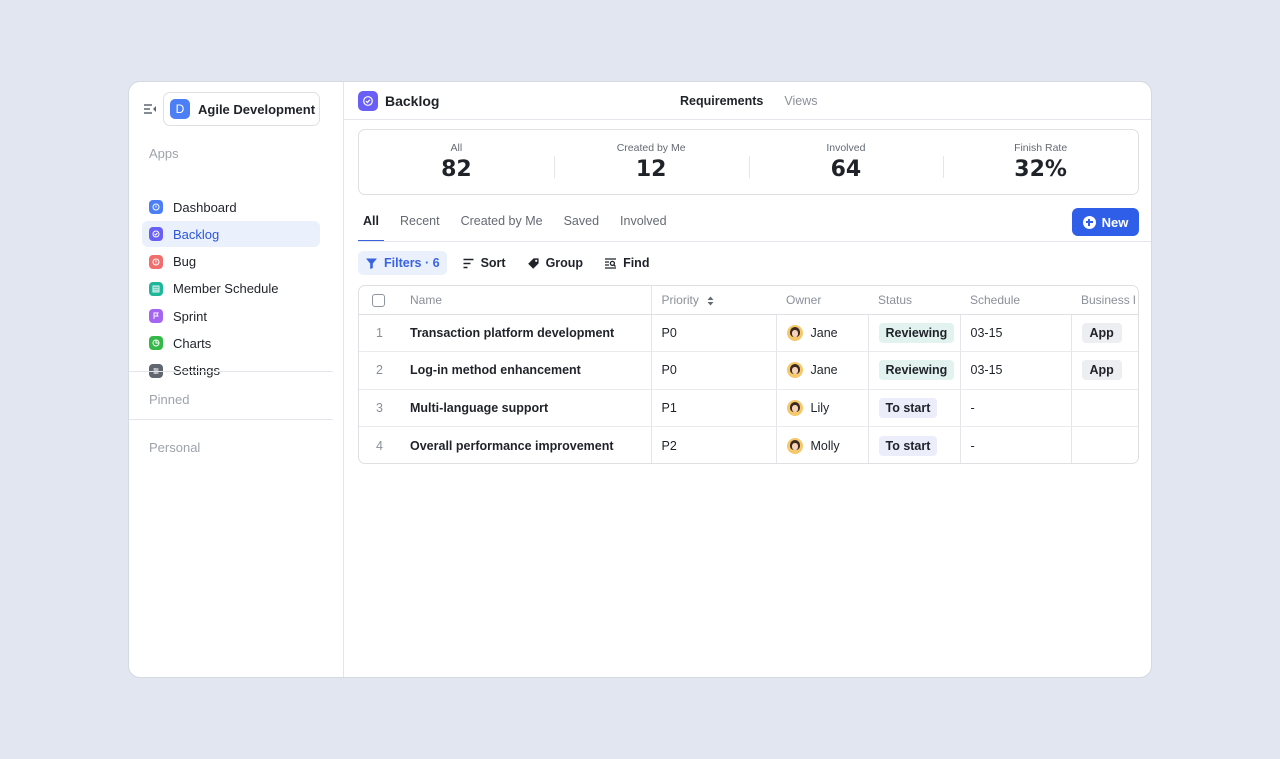 The height and width of the screenshot is (759, 1280). I want to click on sidebar-item-dashboard: Dashboard, so click(231, 207).